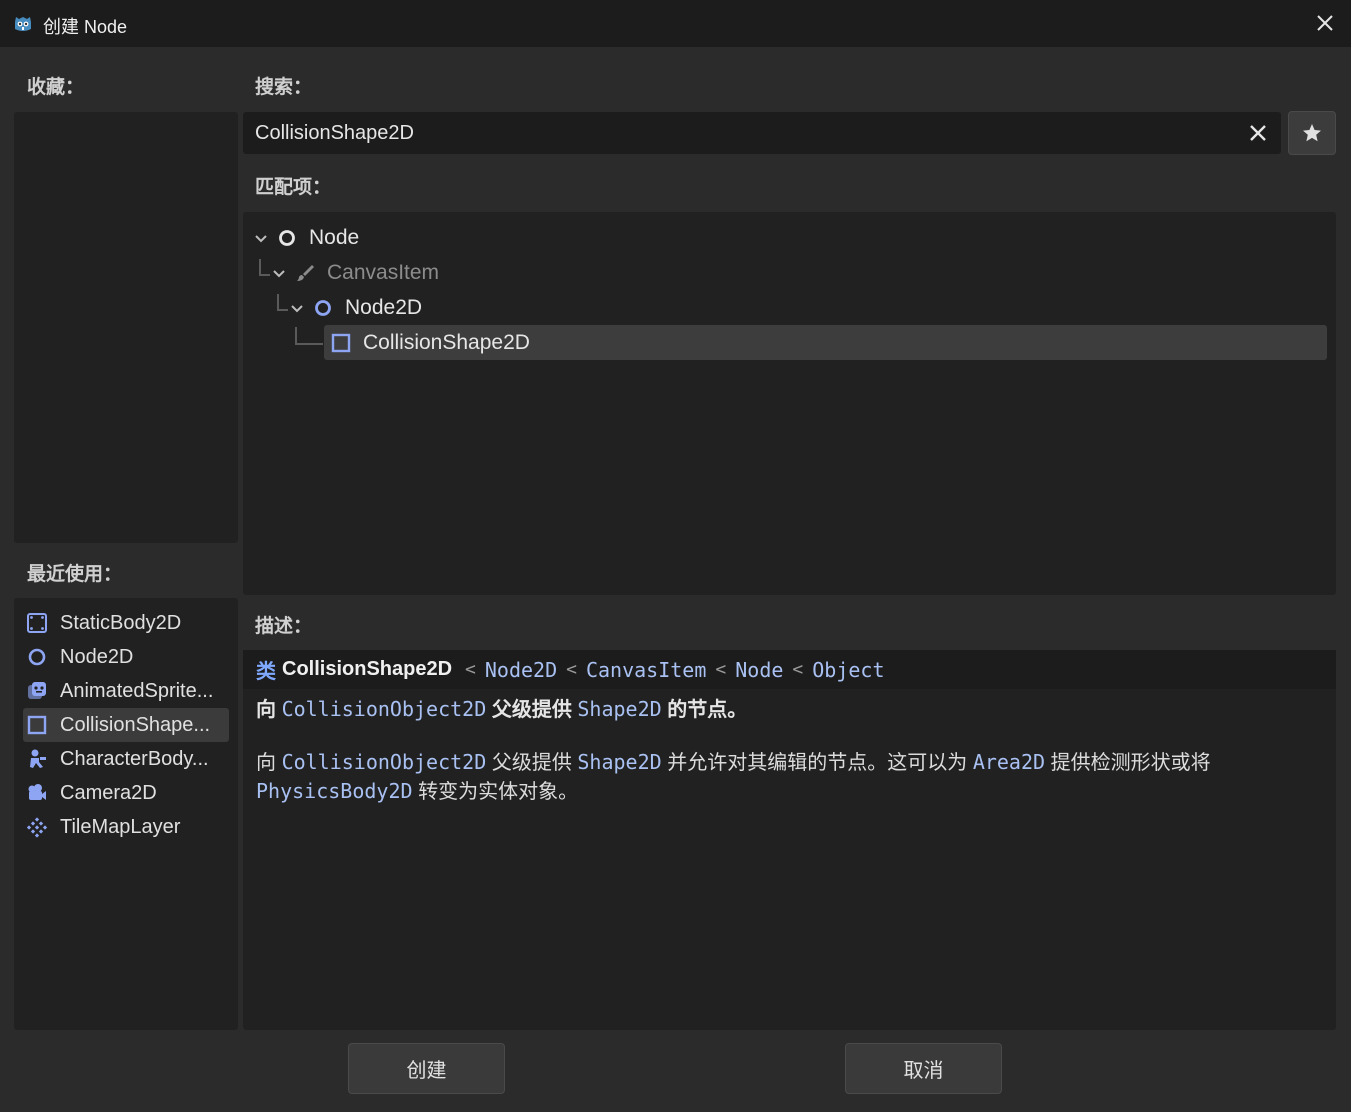 This screenshot has height=1112, width=1351. I want to click on tree-item-label: CollisionShape2D, so click(446, 342).